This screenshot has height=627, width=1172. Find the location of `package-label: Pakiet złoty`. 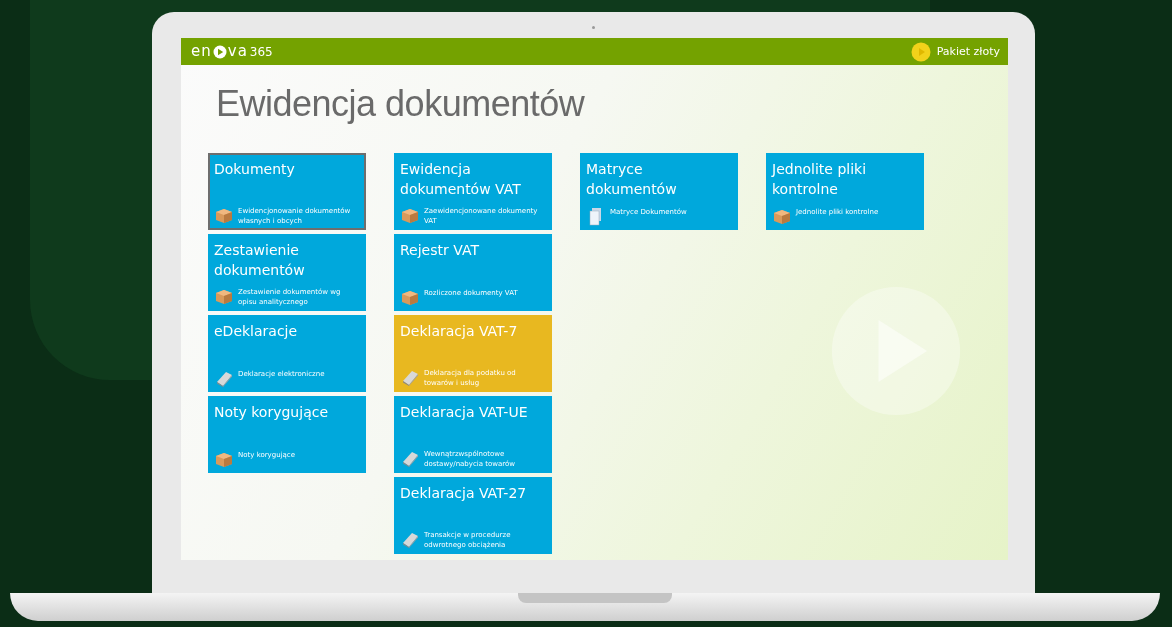

package-label: Pakiet złoty is located at coordinates (968, 51).